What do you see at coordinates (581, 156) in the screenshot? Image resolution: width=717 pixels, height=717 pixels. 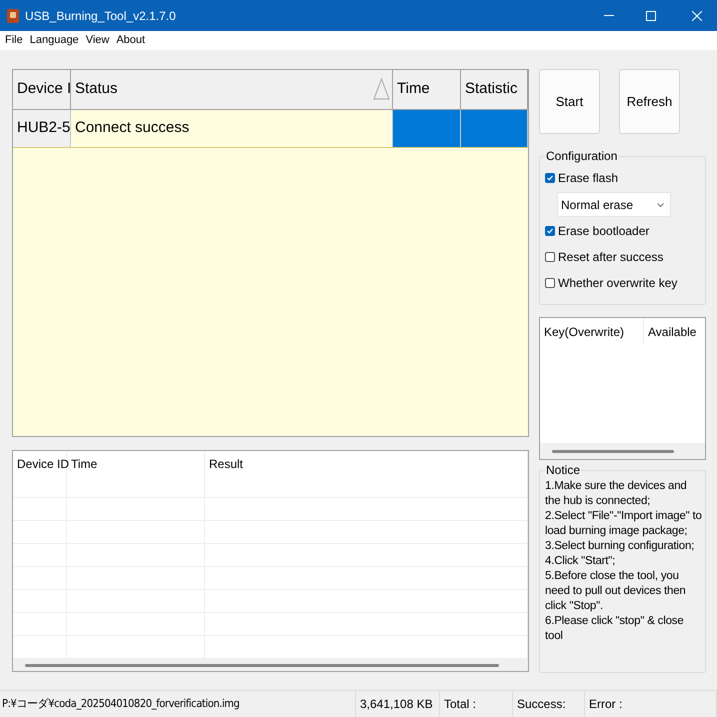 I see `group-title: Configuration` at bounding box center [581, 156].